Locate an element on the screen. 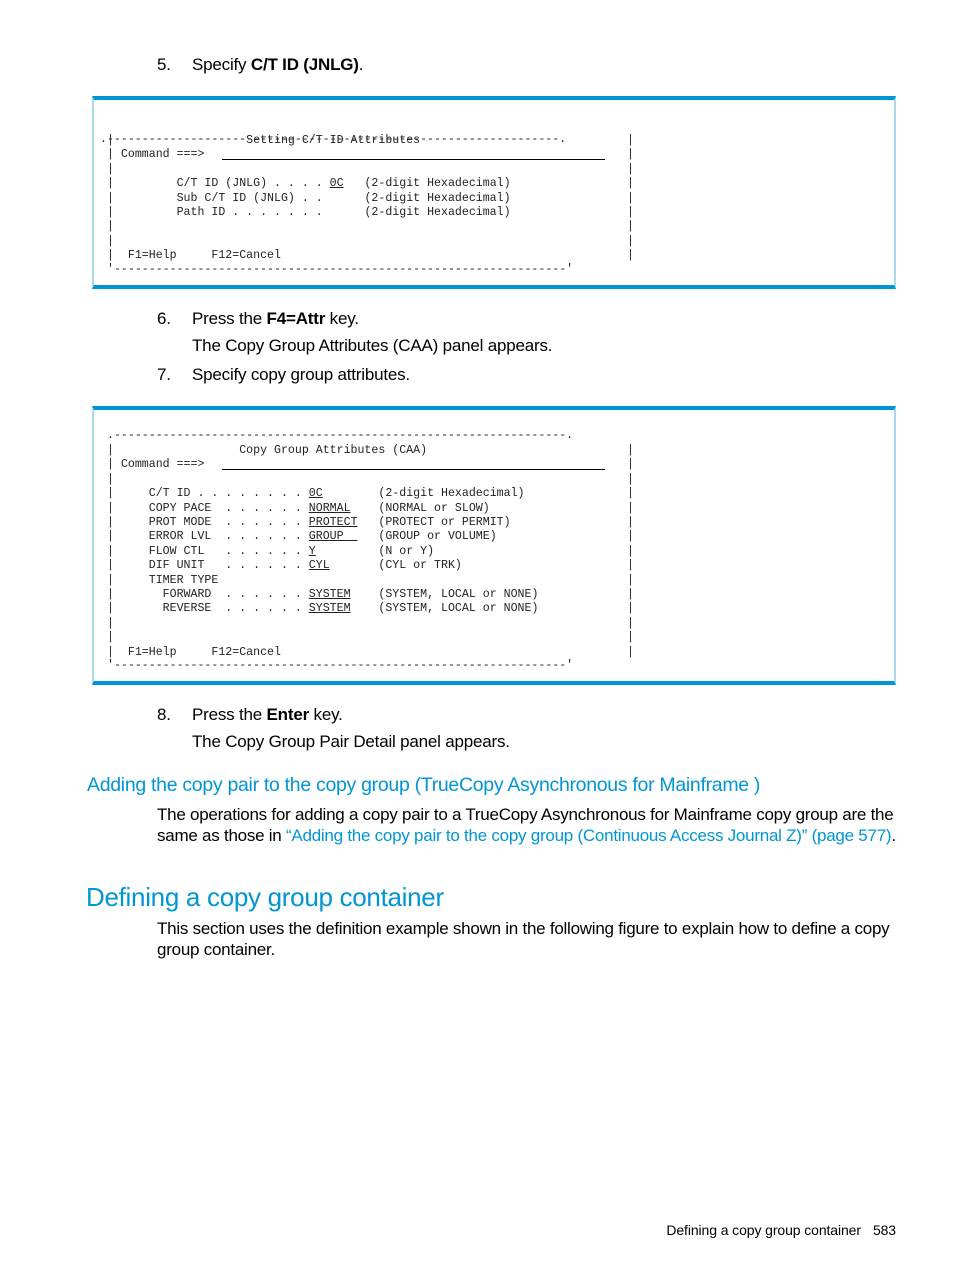 The width and height of the screenshot is (954, 1271). field-label: REVERSE . . . . . . is located at coordinates (225, 609).